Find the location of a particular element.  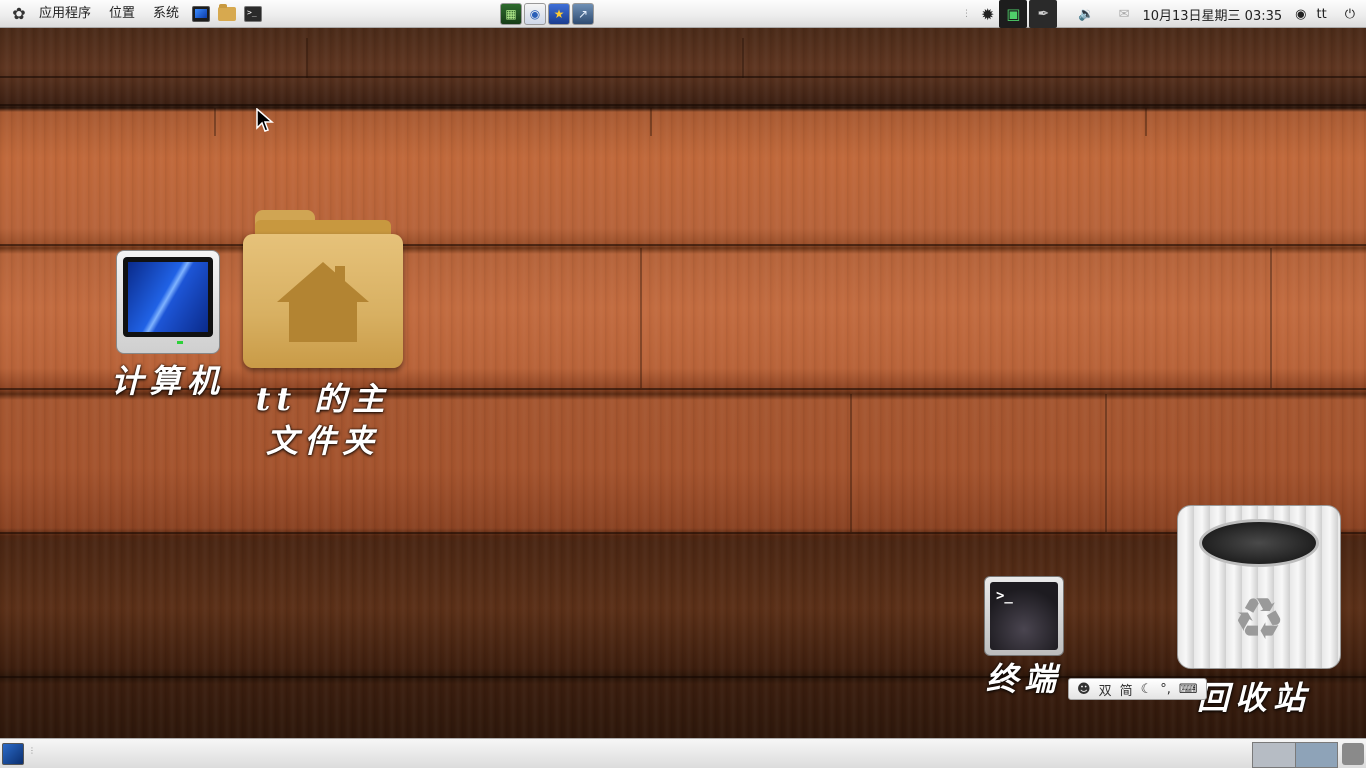

terminal-icon: >_ is located at coordinates (1024, 616).